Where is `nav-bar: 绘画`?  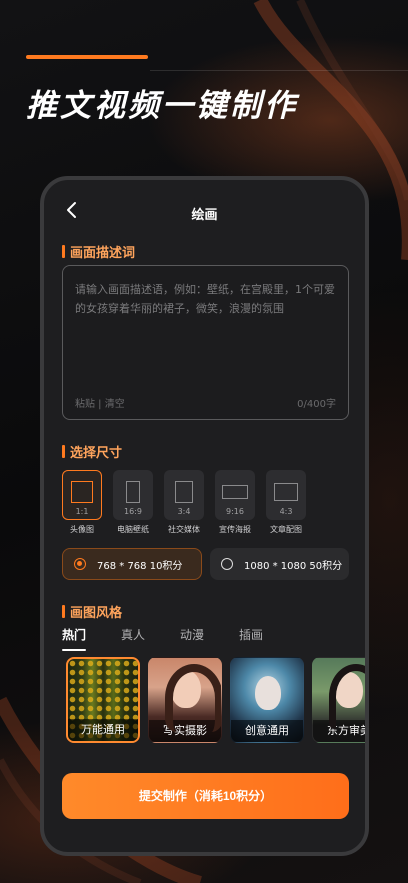
nav-bar: 绘画 is located at coordinates (204, 210).